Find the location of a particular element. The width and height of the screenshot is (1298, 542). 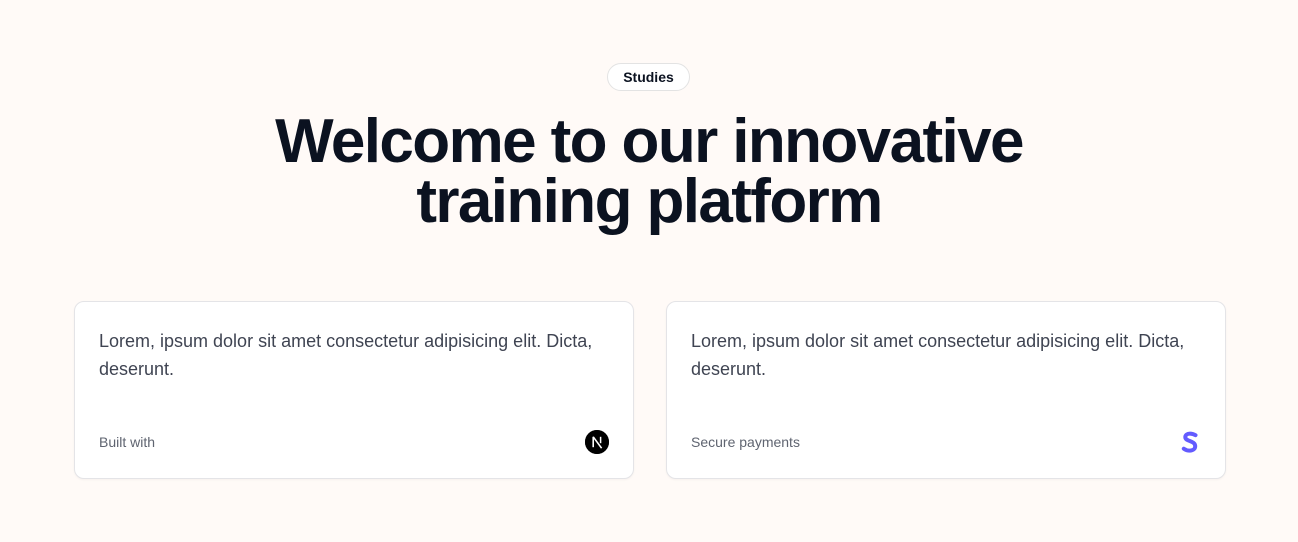

stripe-logo-icon is located at coordinates (1190, 442).